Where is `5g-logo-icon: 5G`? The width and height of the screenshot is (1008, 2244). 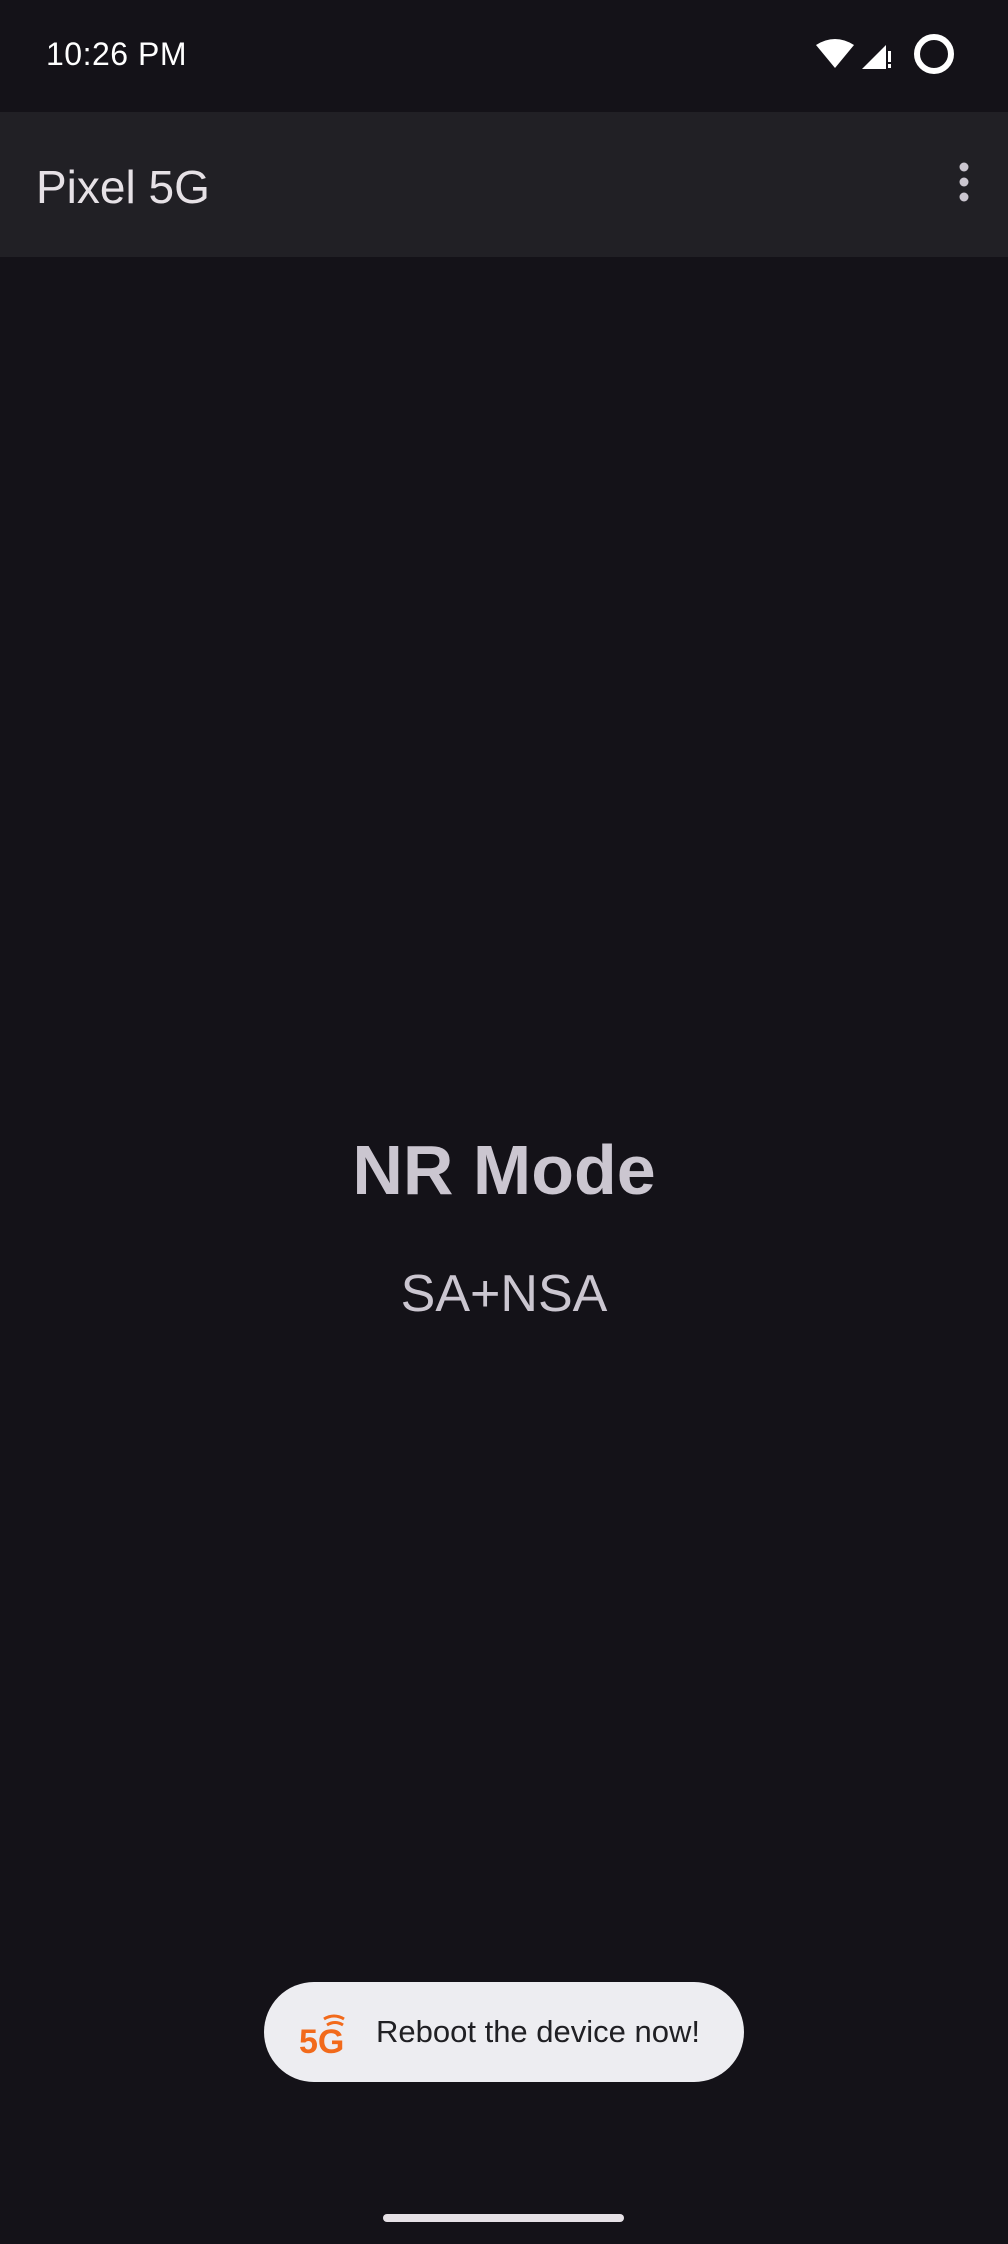 5g-logo-icon: 5G is located at coordinates (325, 2032).